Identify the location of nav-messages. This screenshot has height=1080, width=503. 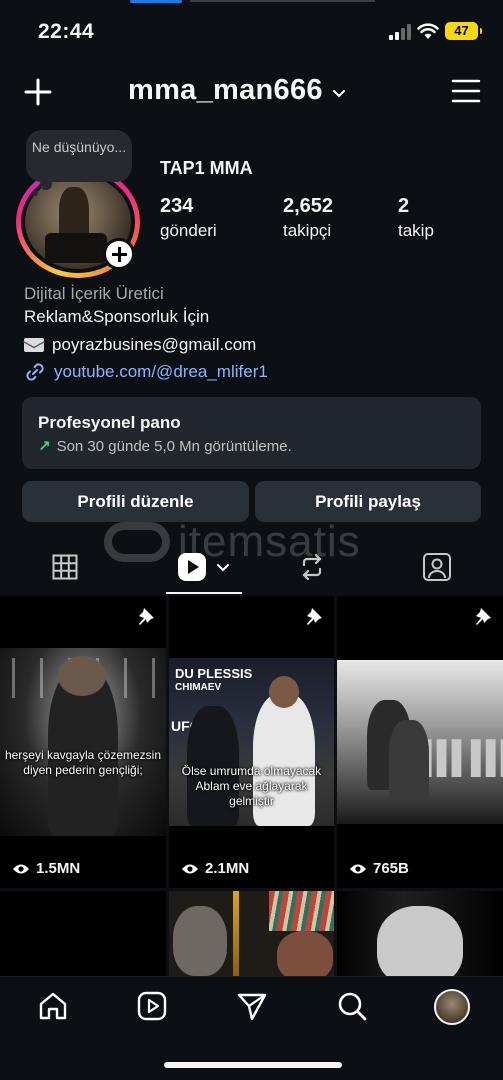
(252, 1006).